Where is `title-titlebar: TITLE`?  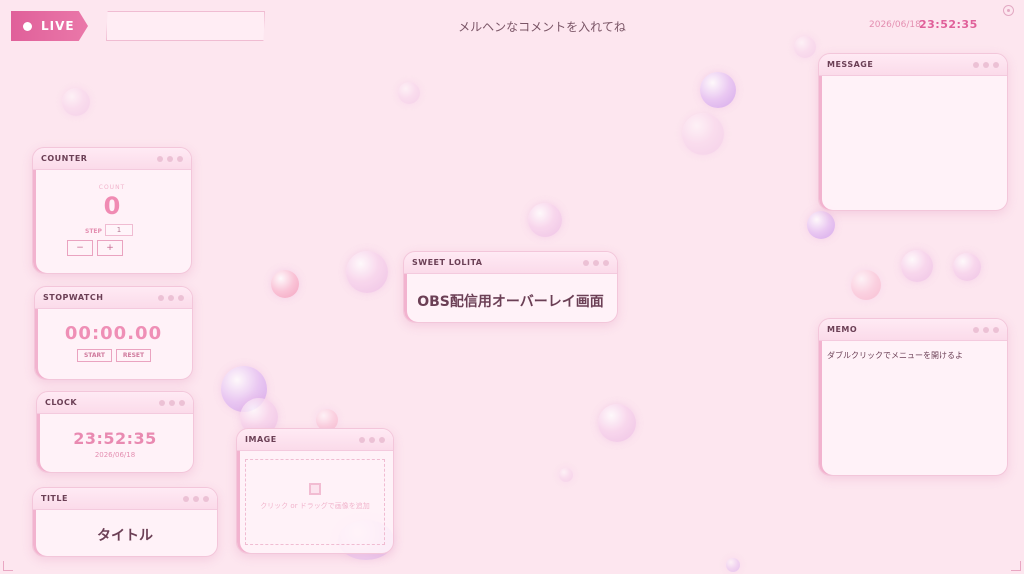
title-titlebar: TITLE is located at coordinates (125, 499).